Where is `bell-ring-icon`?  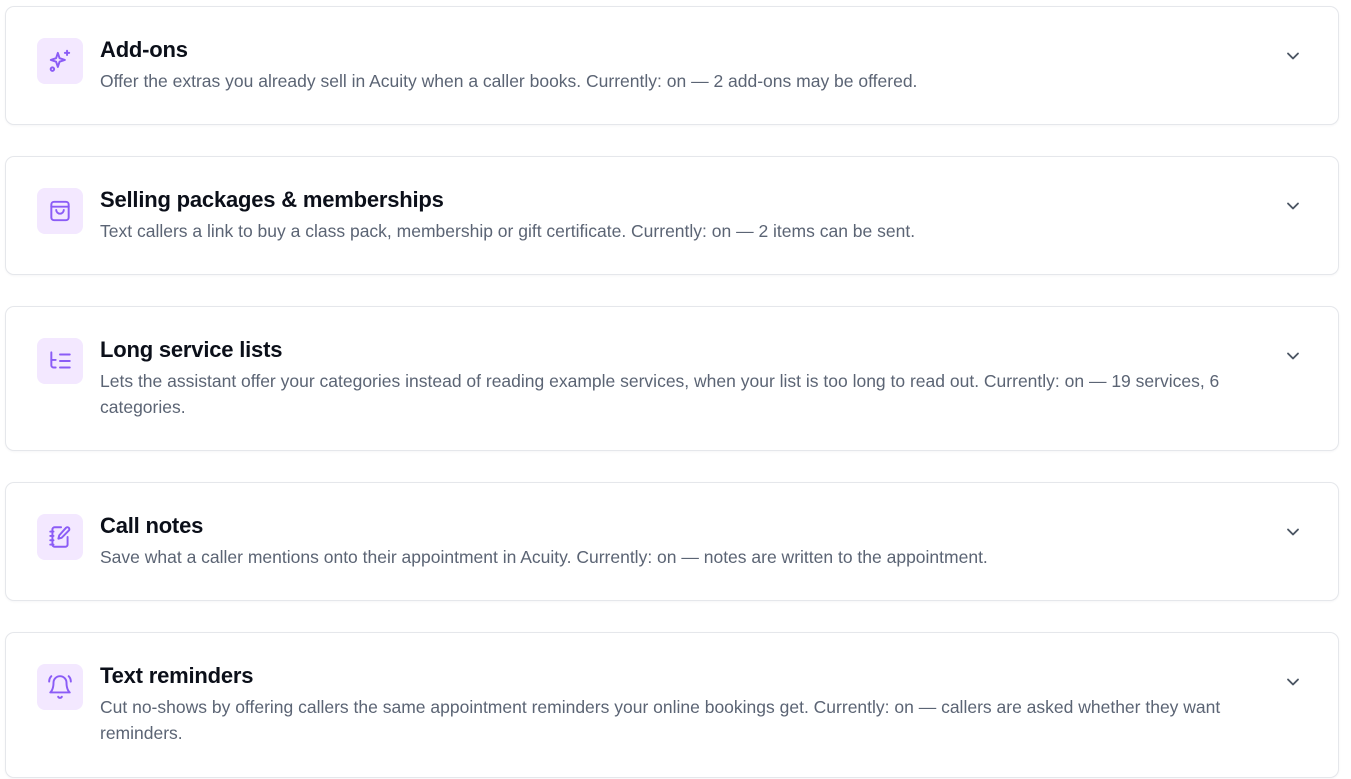
bell-ring-icon is located at coordinates (60, 687).